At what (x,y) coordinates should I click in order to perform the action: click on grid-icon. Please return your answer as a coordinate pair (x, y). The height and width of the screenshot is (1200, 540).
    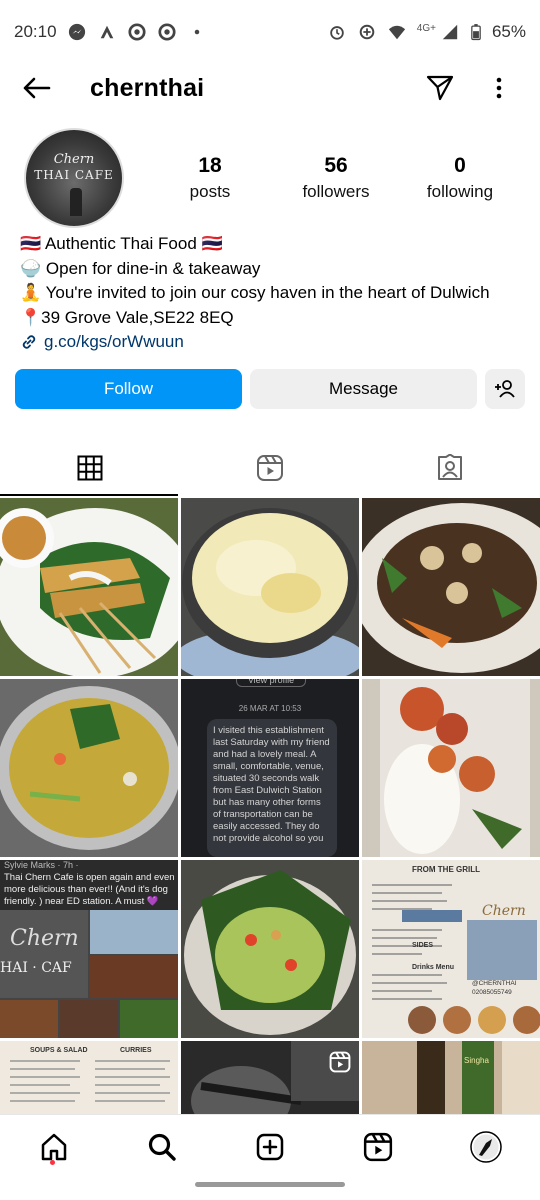
    Looking at the image, I should click on (90, 468).